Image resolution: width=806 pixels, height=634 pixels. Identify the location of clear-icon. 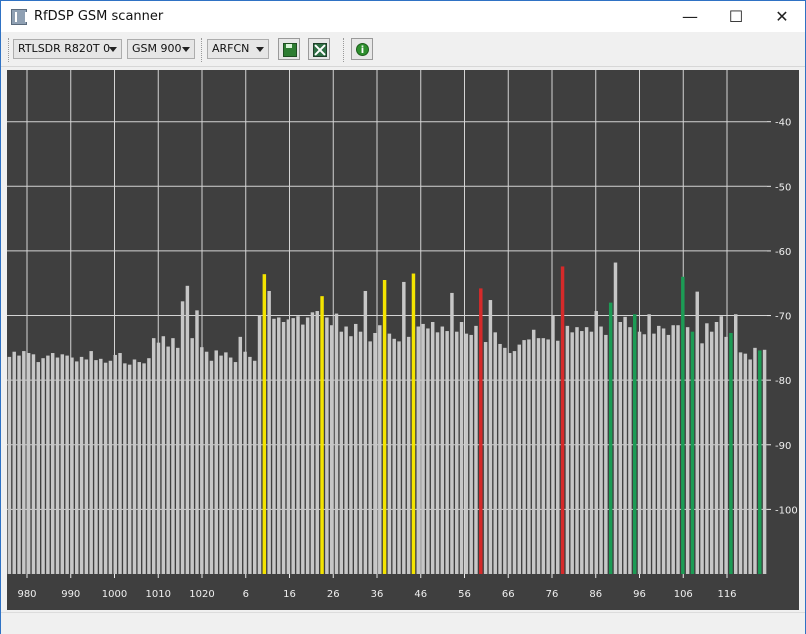
(320, 50).